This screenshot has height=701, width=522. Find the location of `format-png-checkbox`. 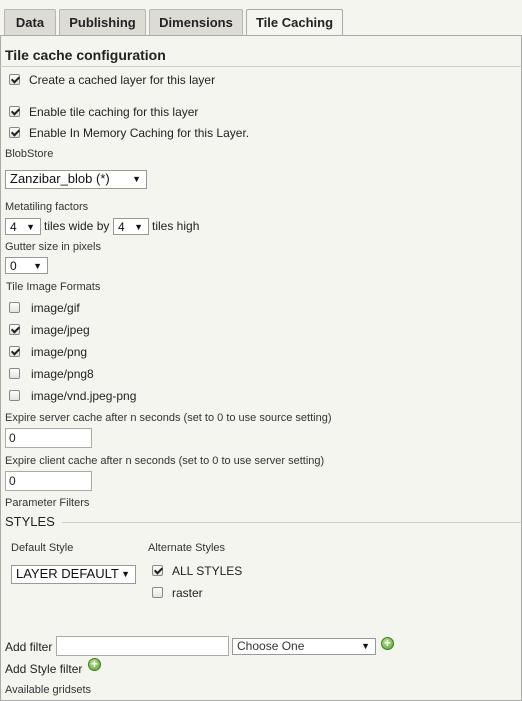

format-png-checkbox is located at coordinates (14, 351).